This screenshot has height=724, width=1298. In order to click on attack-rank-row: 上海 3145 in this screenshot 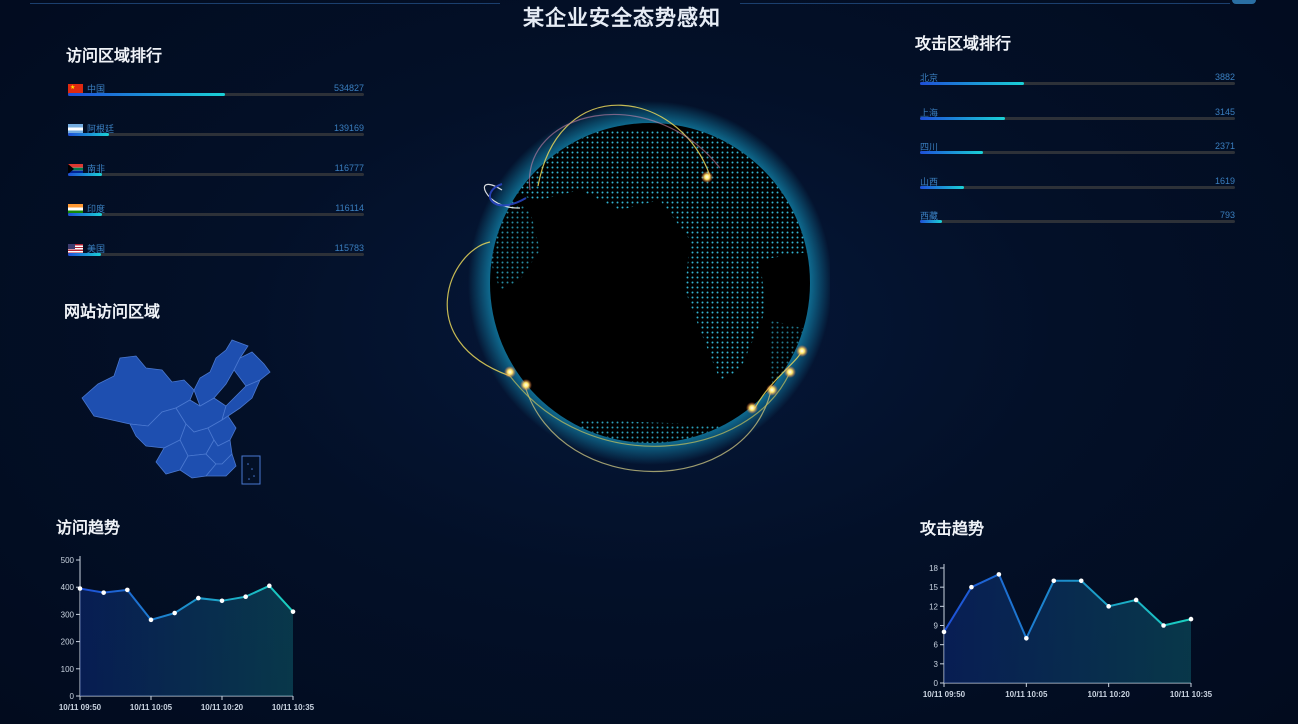, I will do `click(1077, 118)`.